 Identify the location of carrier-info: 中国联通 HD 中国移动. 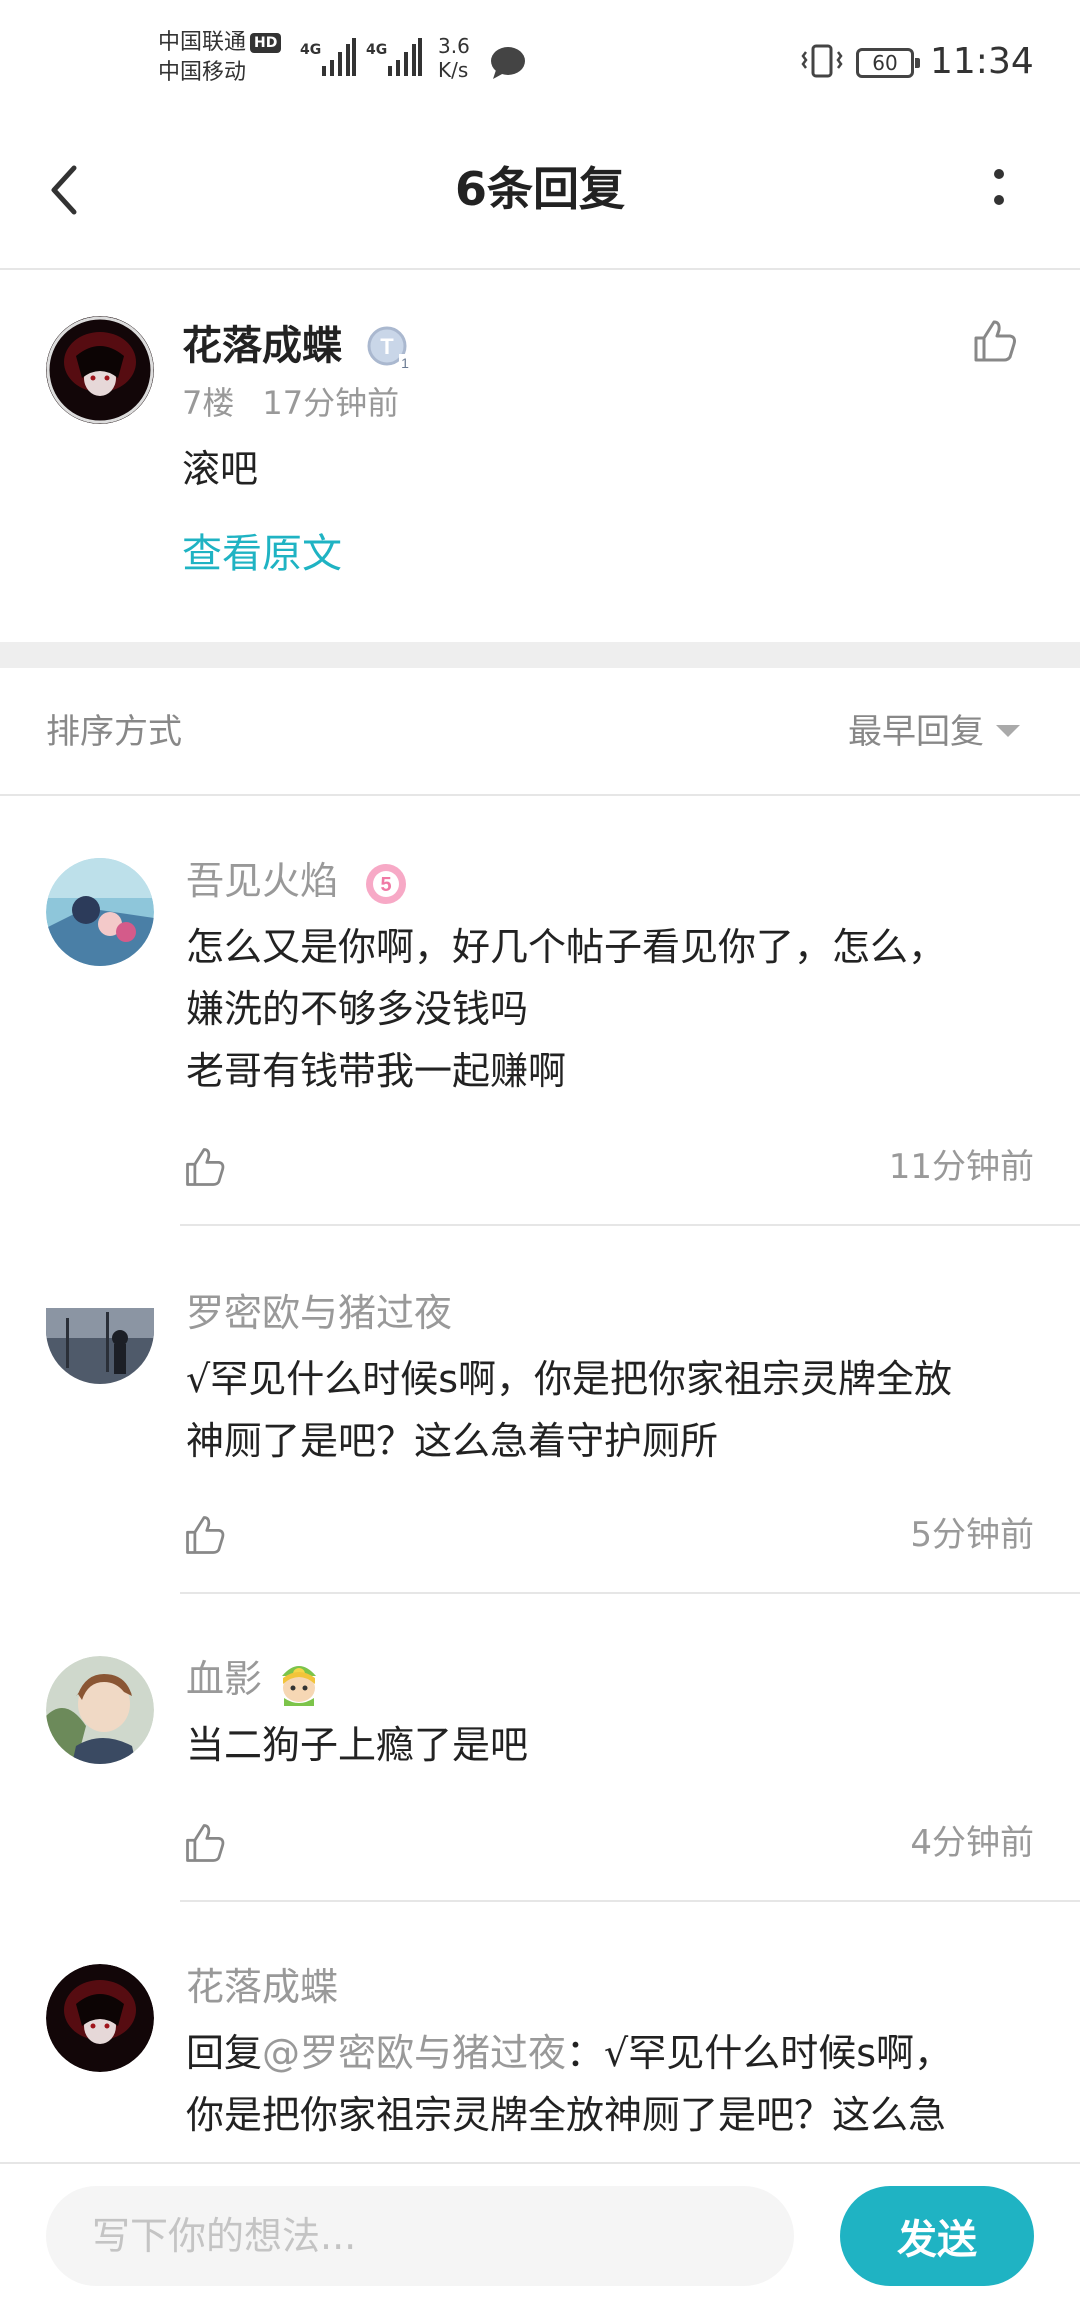
(220, 58).